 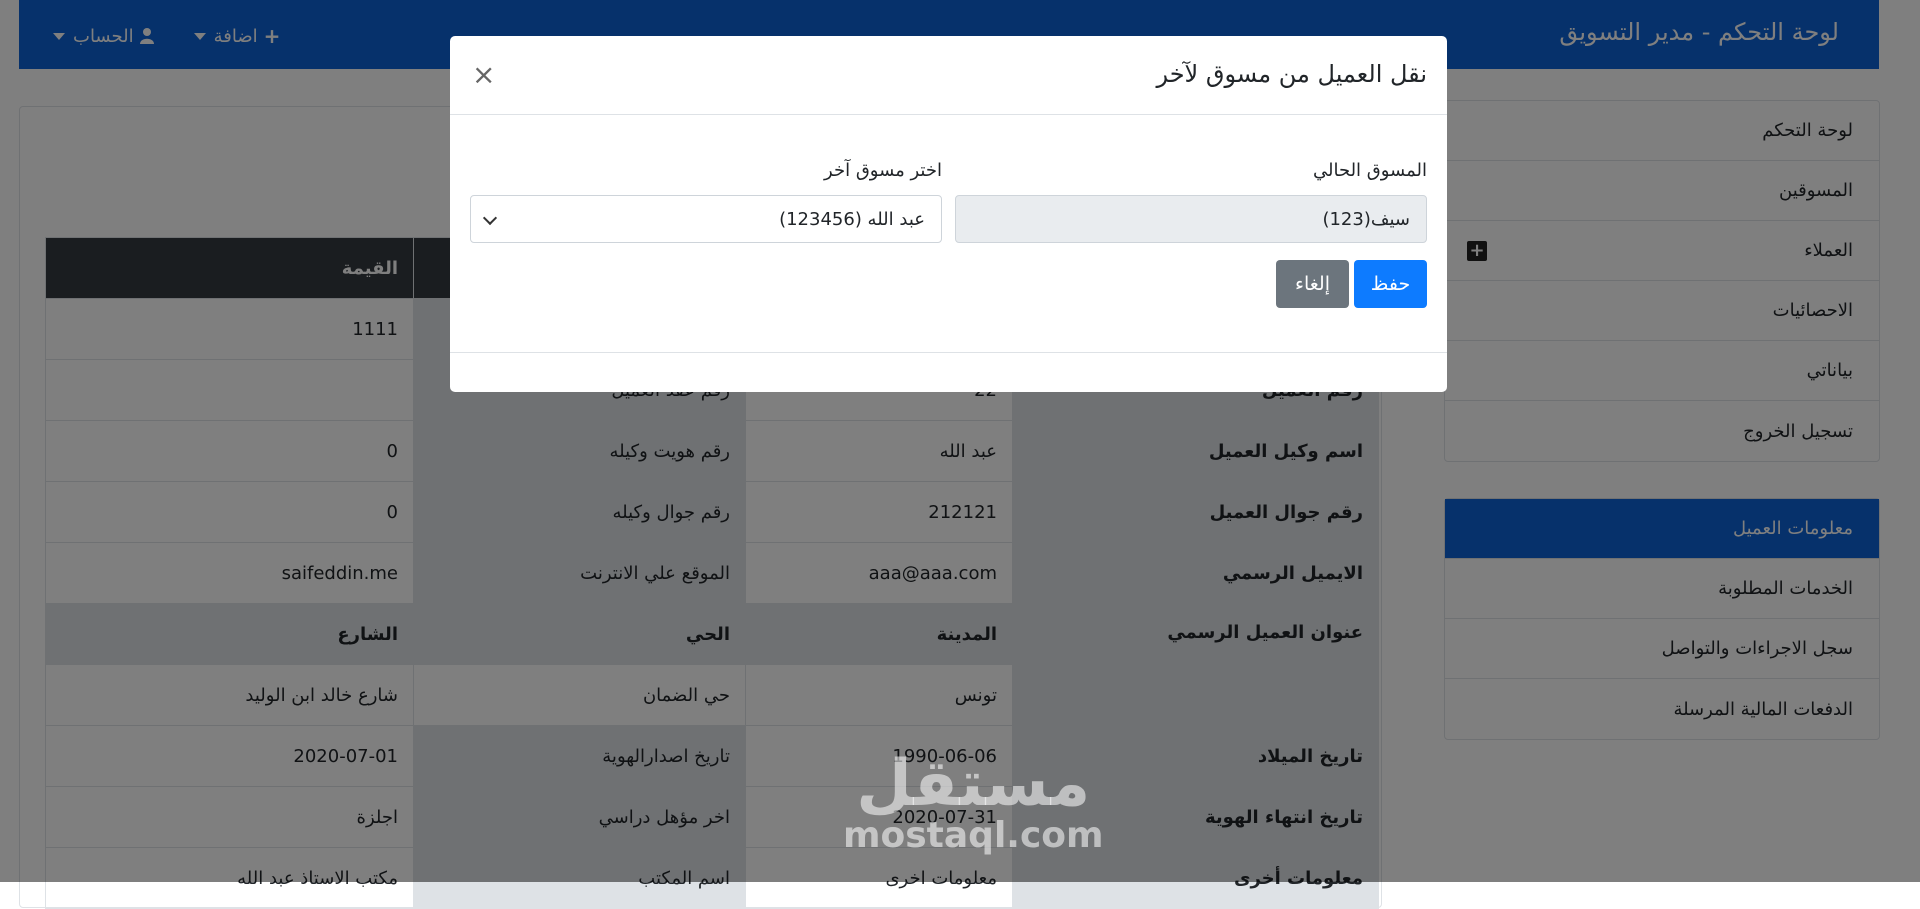 I want to click on modal-header: نقل العميل من مسوق لآخر ×, so click(x=948, y=75).